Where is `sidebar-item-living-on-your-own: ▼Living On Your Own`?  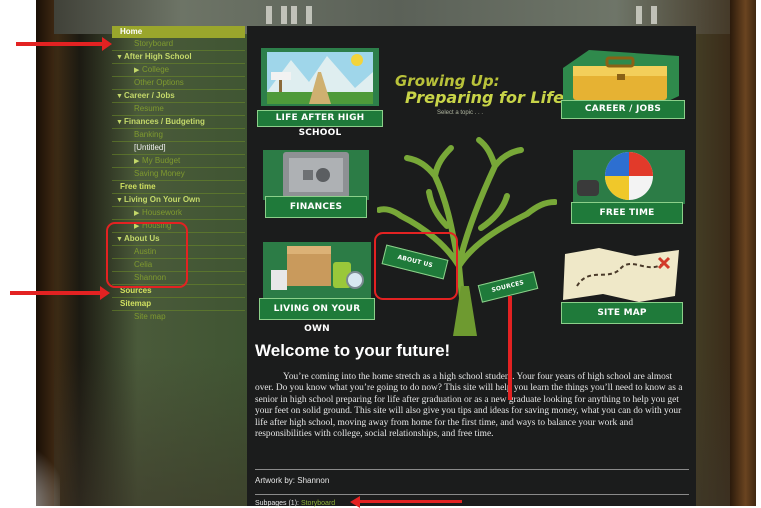 sidebar-item-living-on-your-own: ▼Living On Your Own is located at coordinates (178, 200).